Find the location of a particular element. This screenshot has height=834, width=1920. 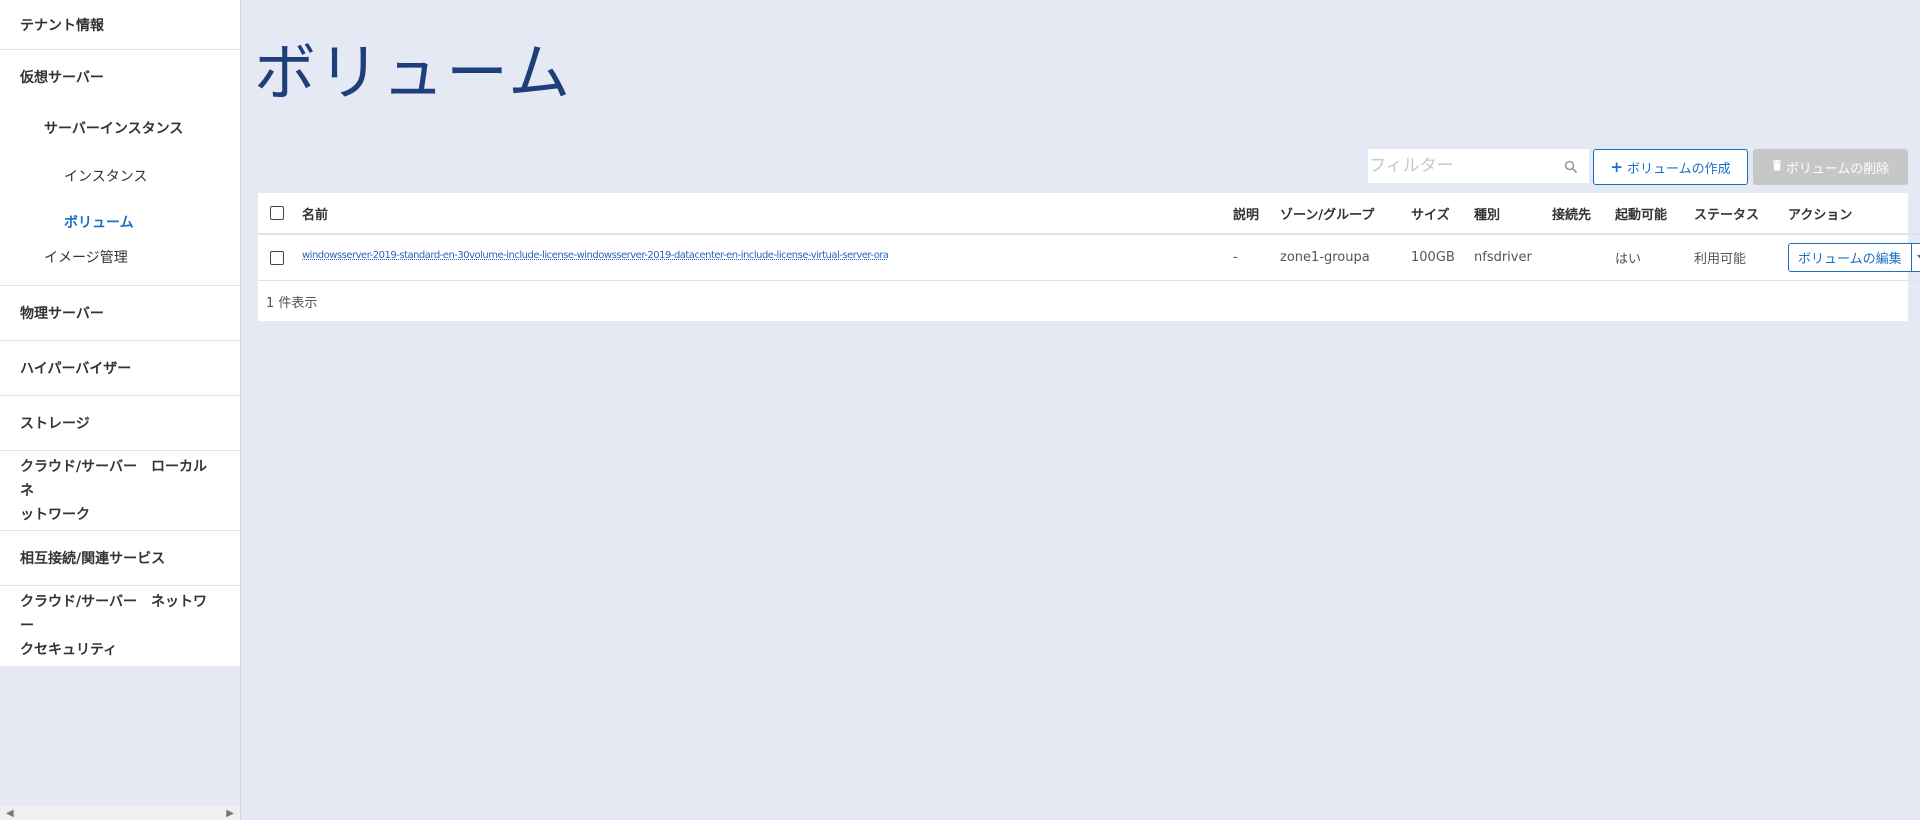

col-status: ステータス is located at coordinates (1737, 214).